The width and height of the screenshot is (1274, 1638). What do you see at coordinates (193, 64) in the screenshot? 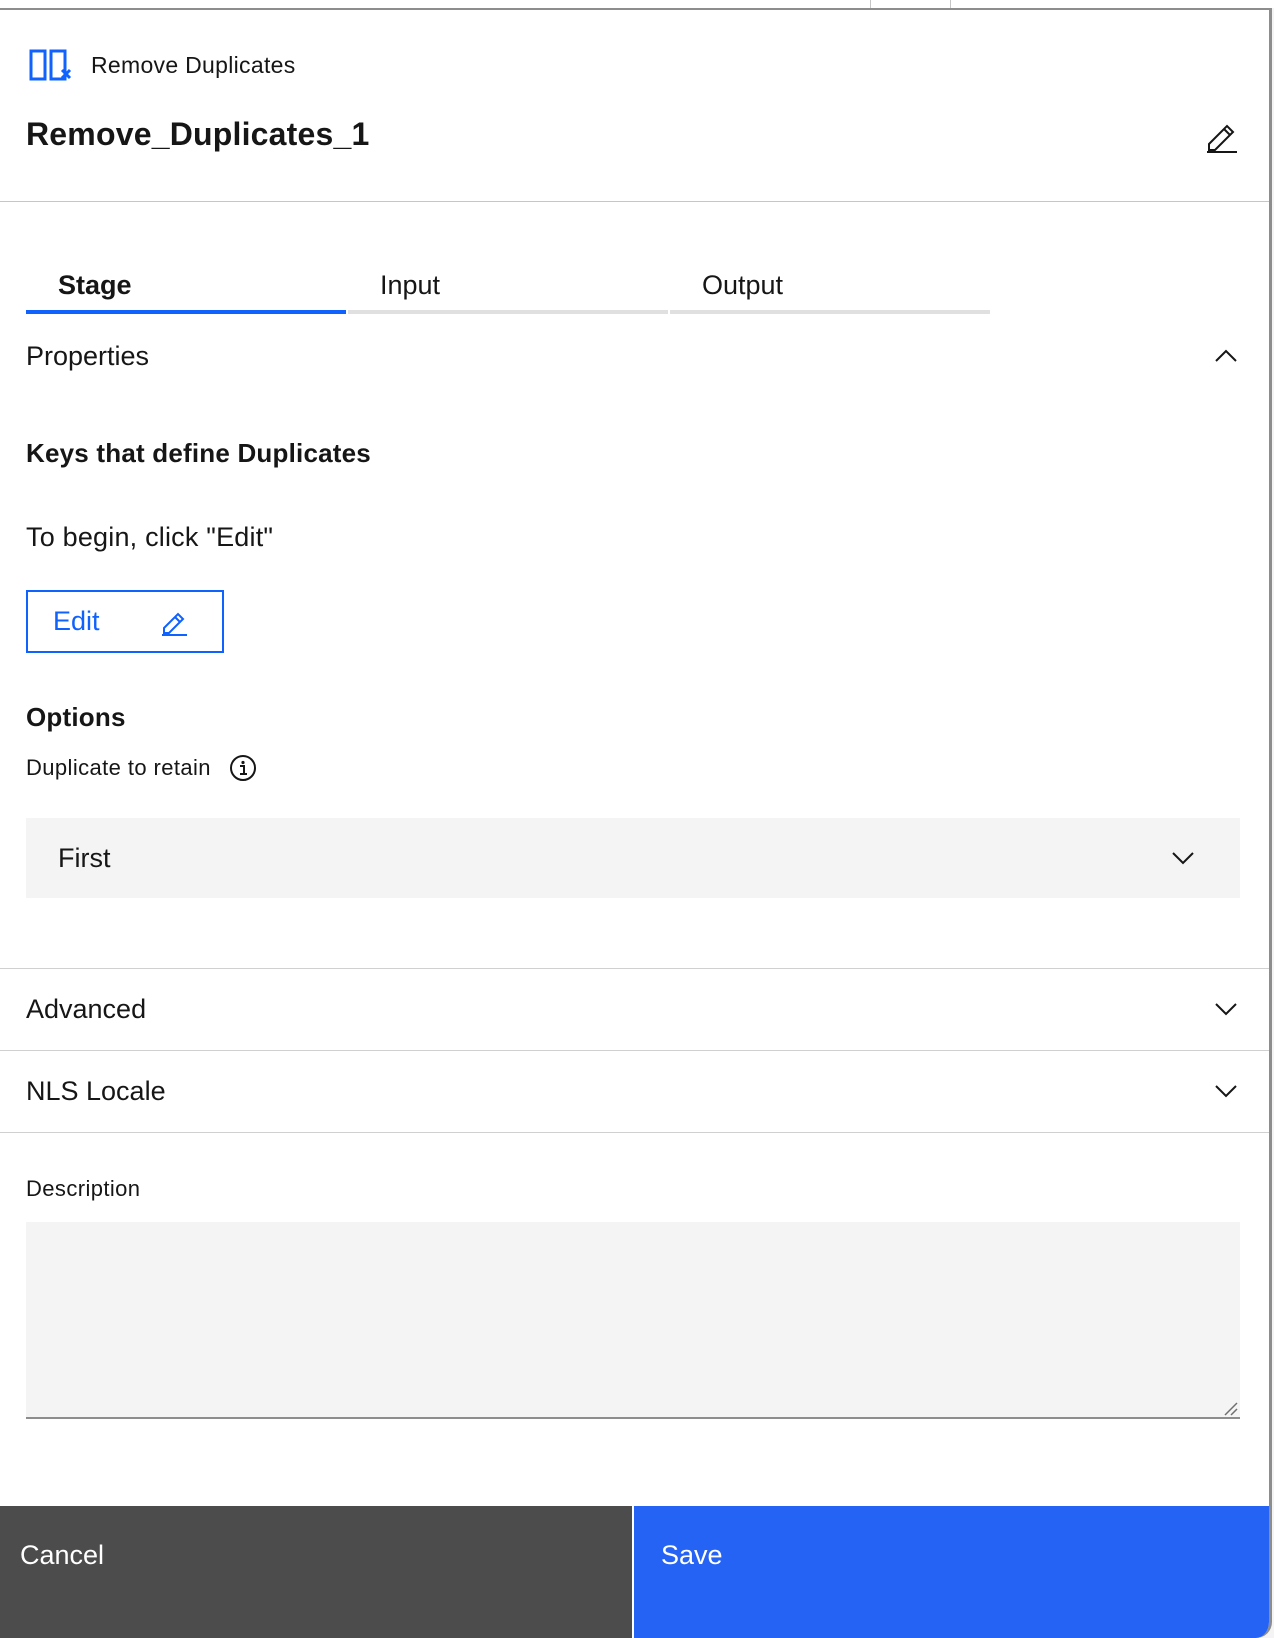
I see `stage-type-label: Remove Duplicates` at bounding box center [193, 64].